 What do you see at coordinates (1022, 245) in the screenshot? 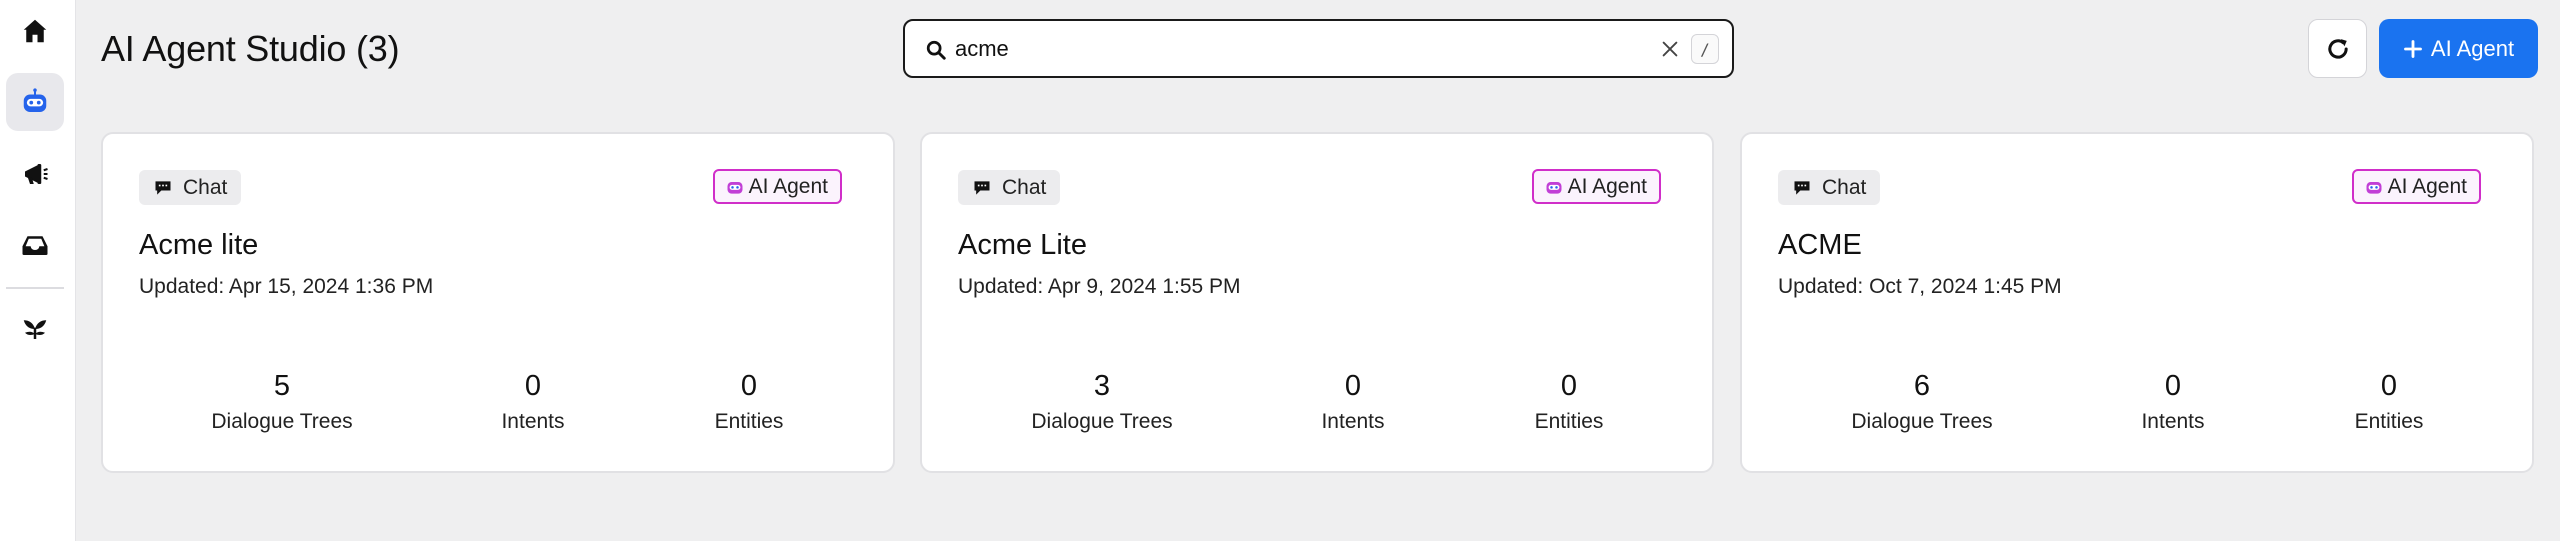
I see `card-title: Acme Lite` at bounding box center [1022, 245].